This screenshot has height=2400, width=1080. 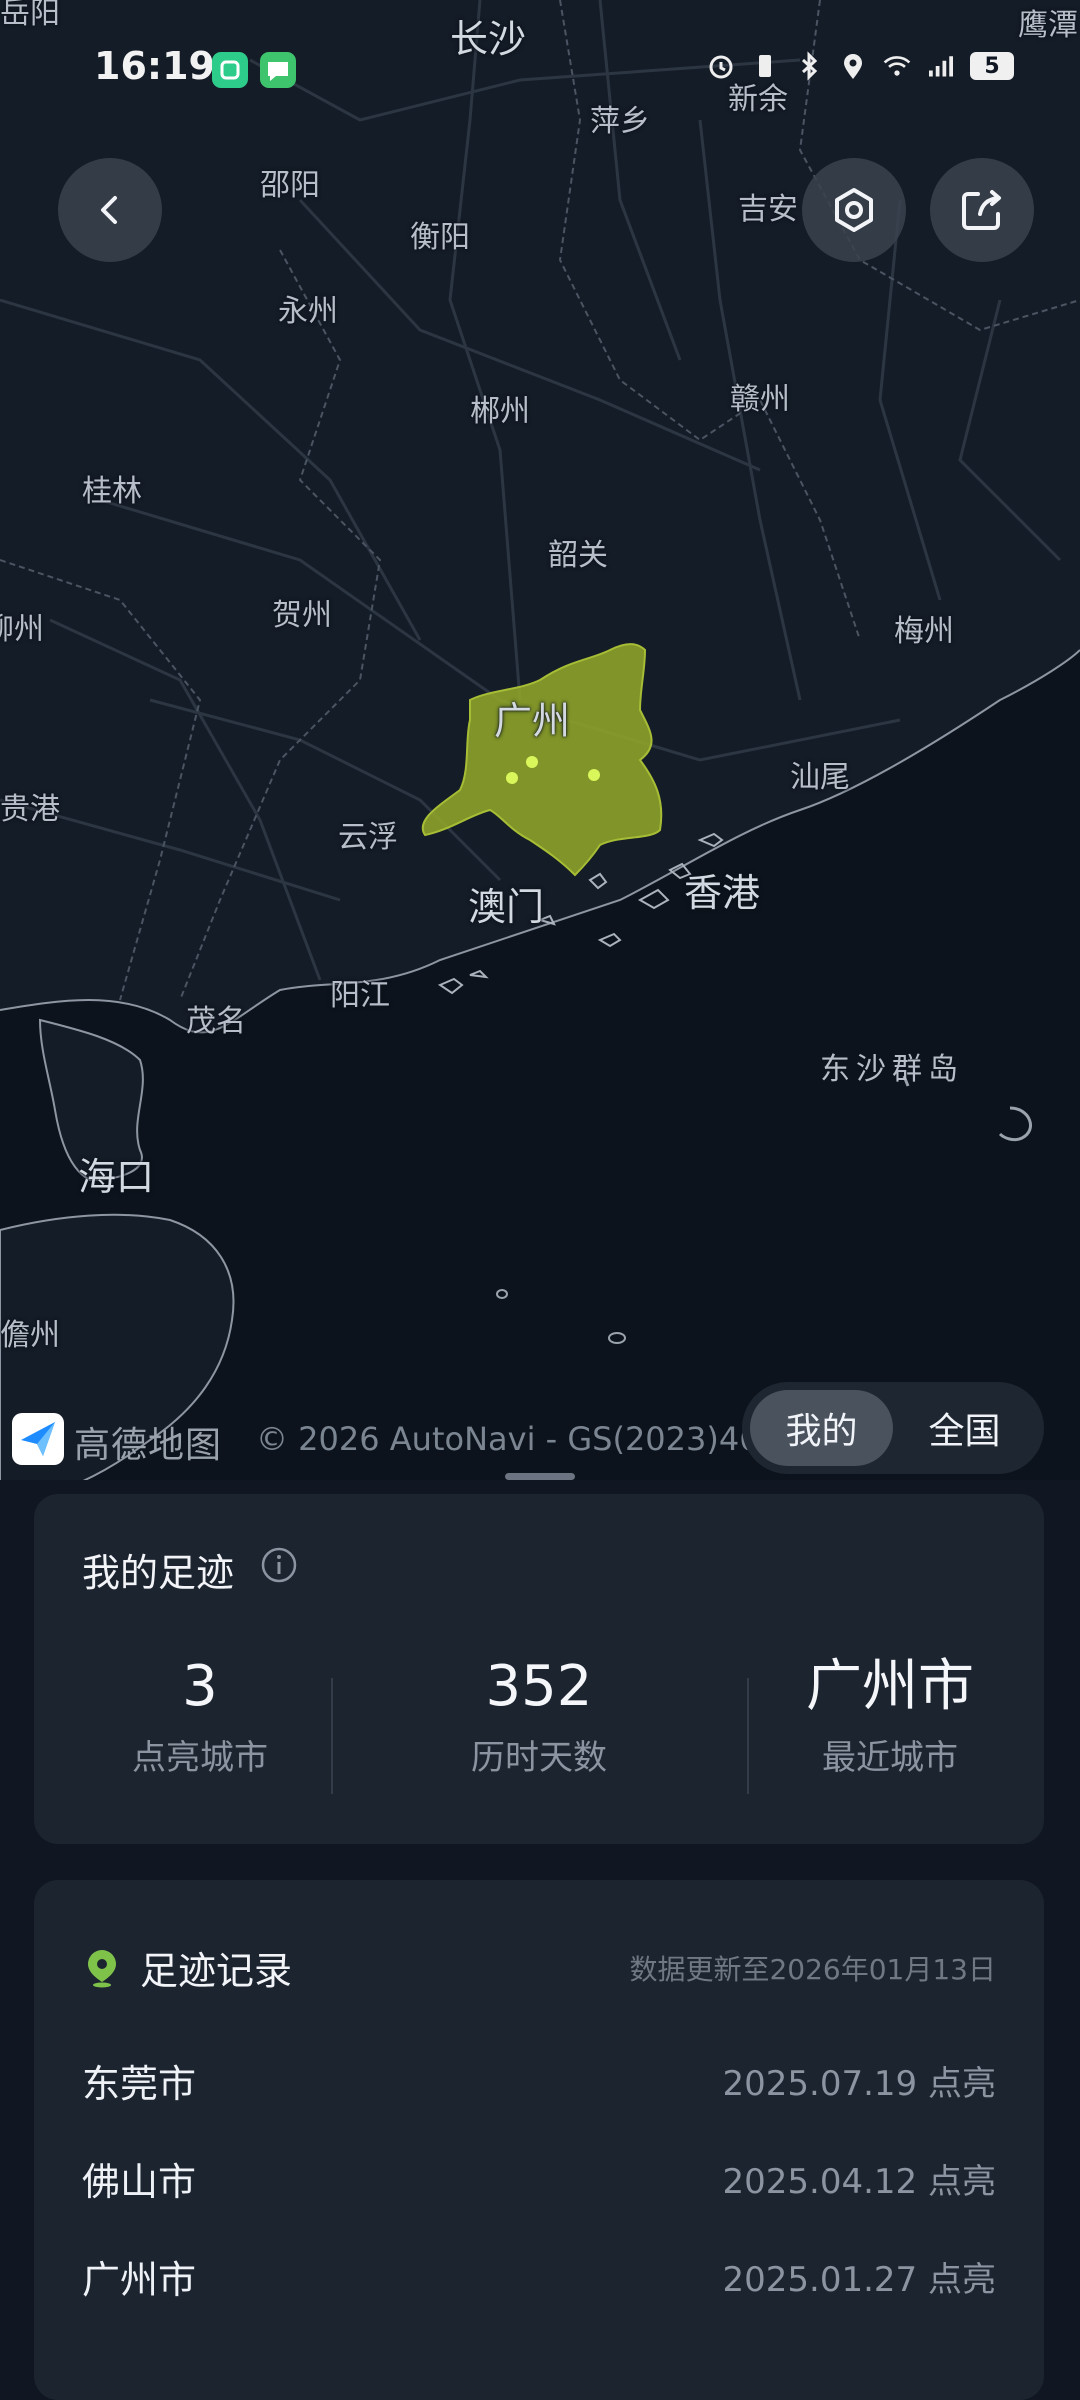 I want to click on back-button, so click(x=110, y=210).